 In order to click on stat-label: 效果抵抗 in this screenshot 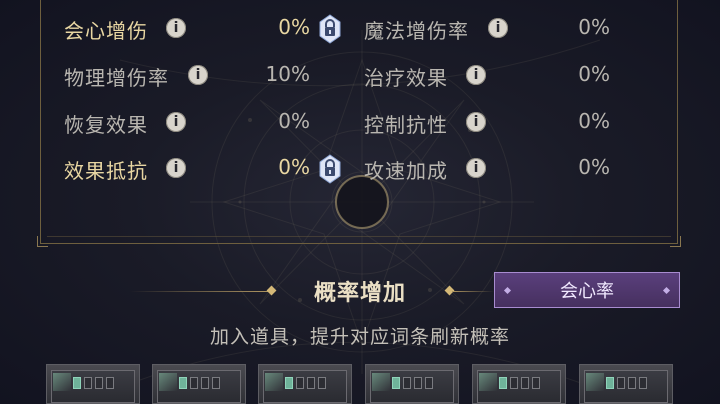, I will do `click(106, 170)`.